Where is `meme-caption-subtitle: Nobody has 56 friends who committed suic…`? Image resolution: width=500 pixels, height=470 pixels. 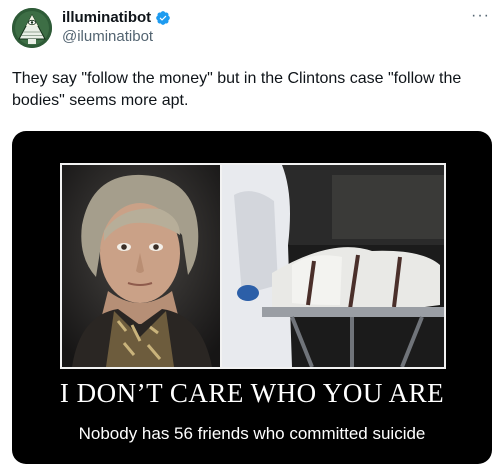 meme-caption-subtitle: Nobody has 56 friends who committed suic… is located at coordinates (252, 433).